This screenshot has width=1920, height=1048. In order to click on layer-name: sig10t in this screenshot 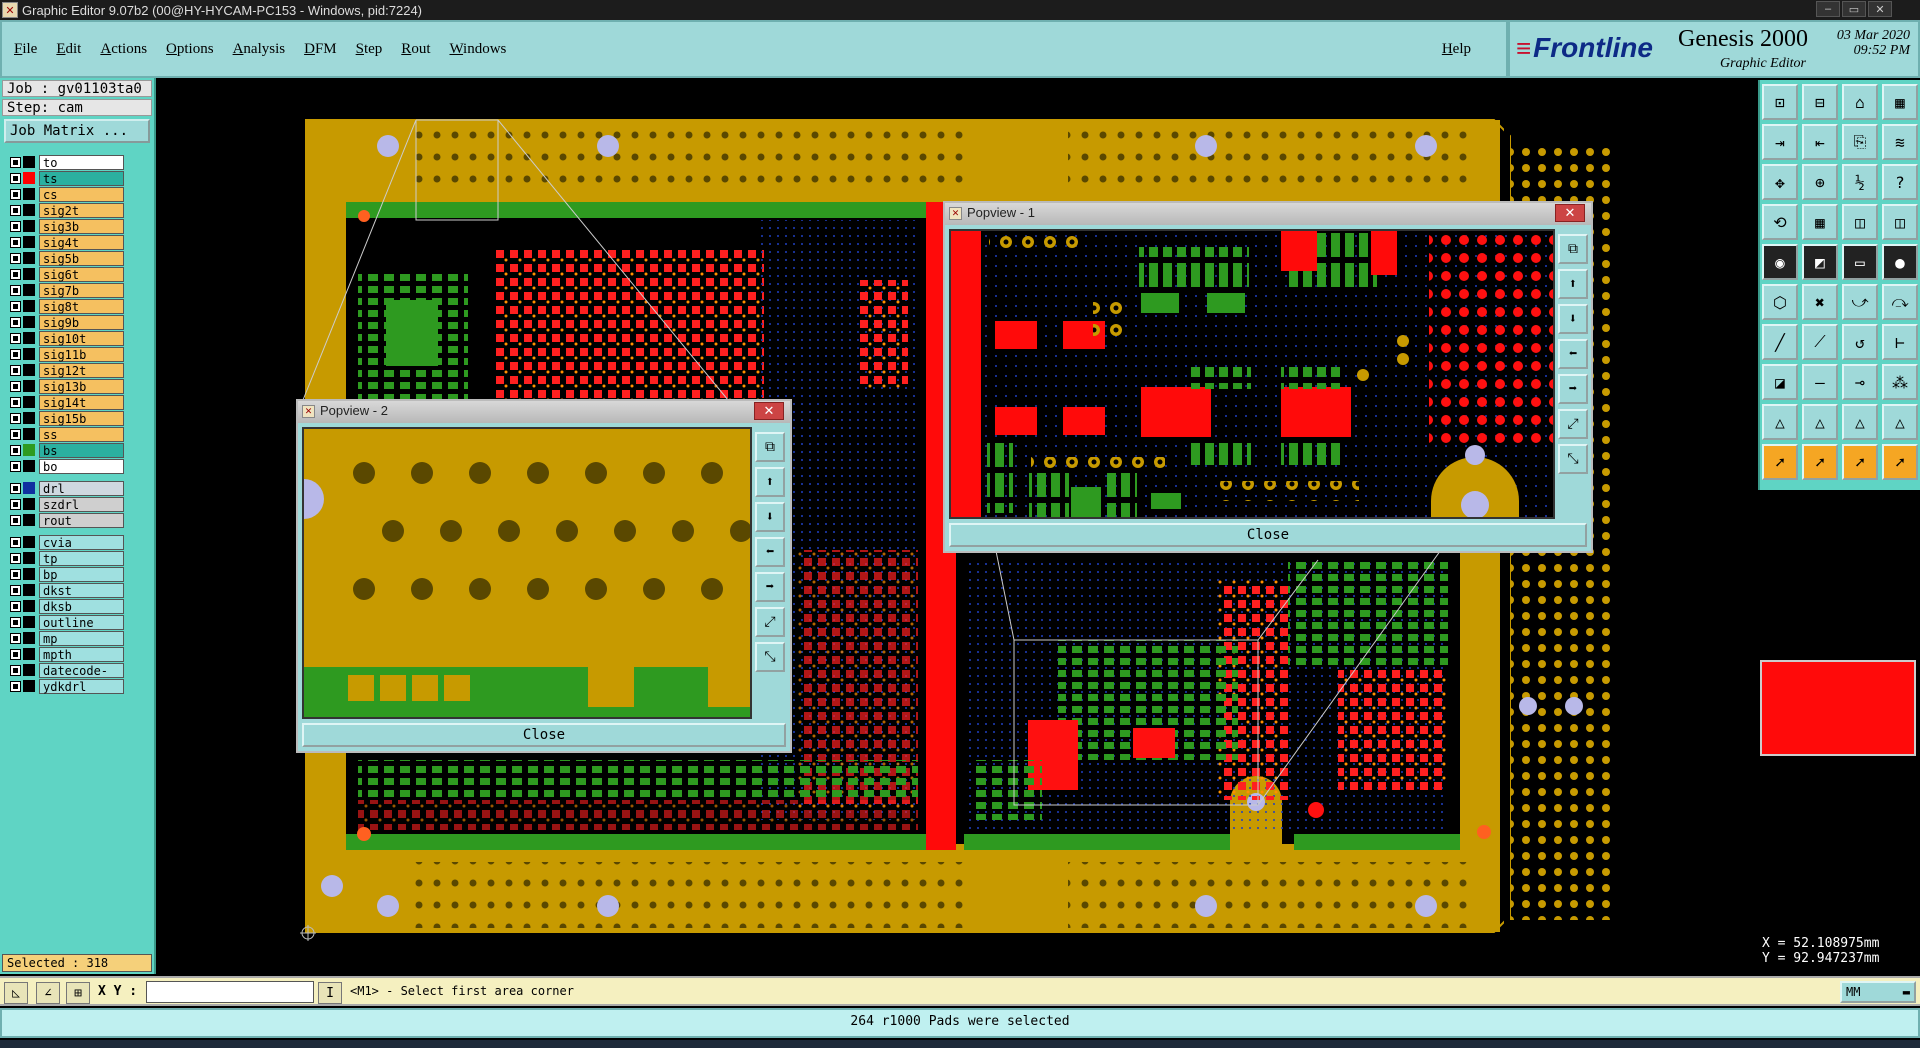, I will do `click(81, 338)`.